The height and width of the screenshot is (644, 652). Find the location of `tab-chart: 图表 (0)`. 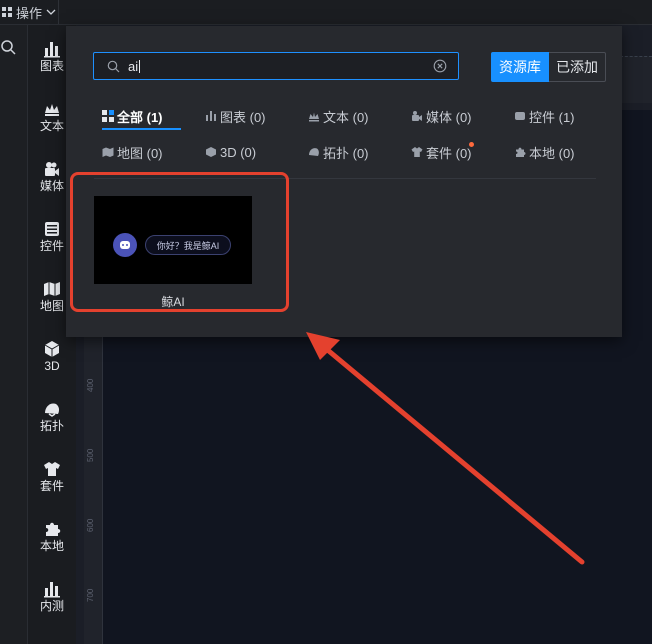

tab-chart: 图表 (0) is located at coordinates (235, 116).